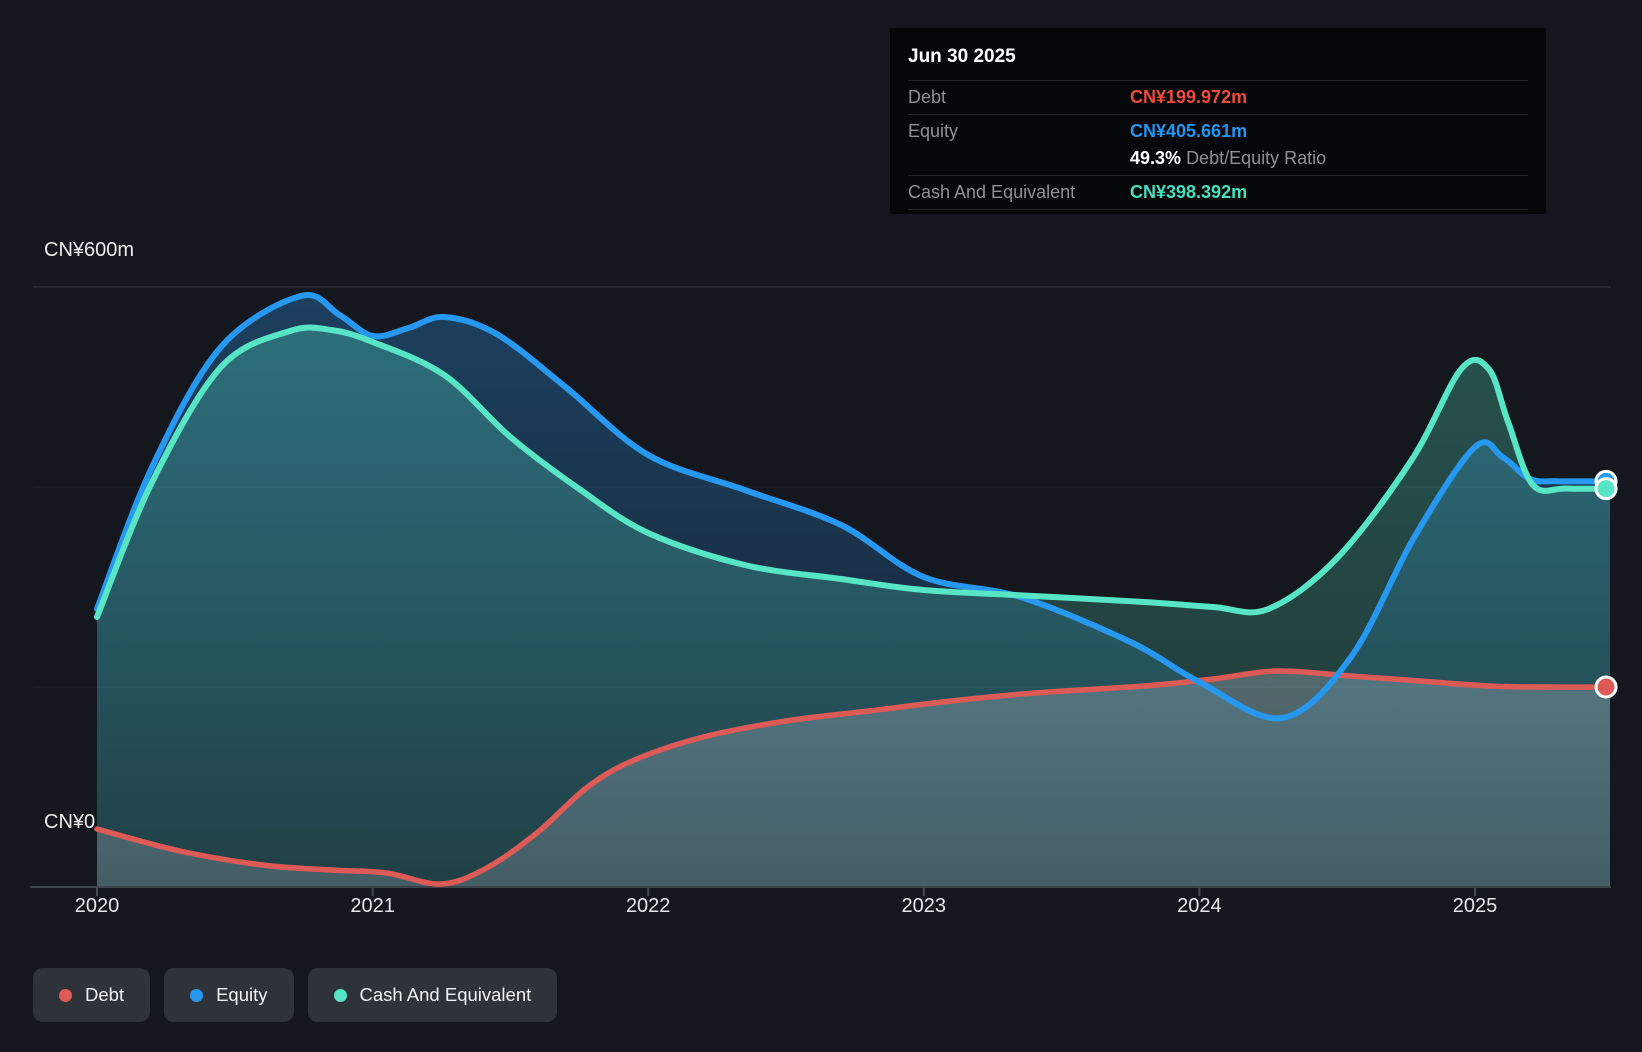 The width and height of the screenshot is (1642, 1052). I want to click on y-axis-label-zero: CN¥0, so click(70, 822).